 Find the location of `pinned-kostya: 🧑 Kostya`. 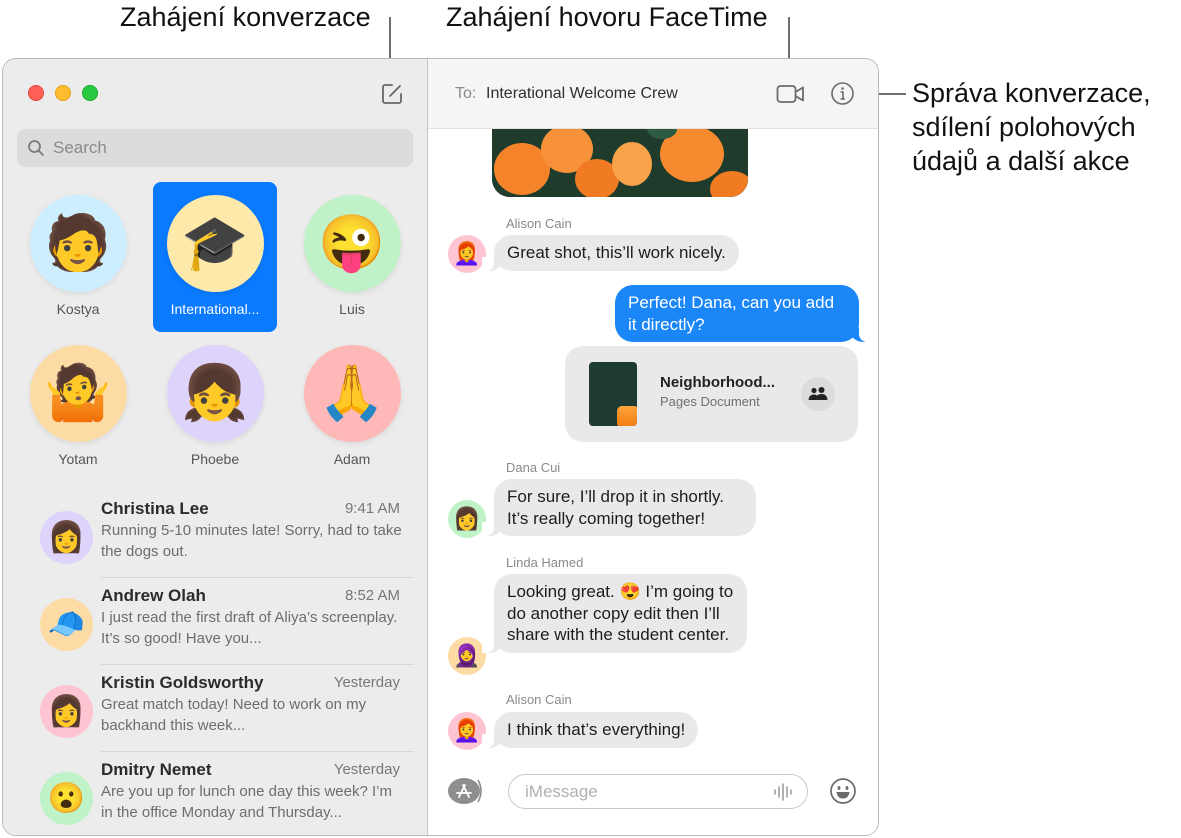

pinned-kostya: 🧑 Kostya is located at coordinates (78, 257).